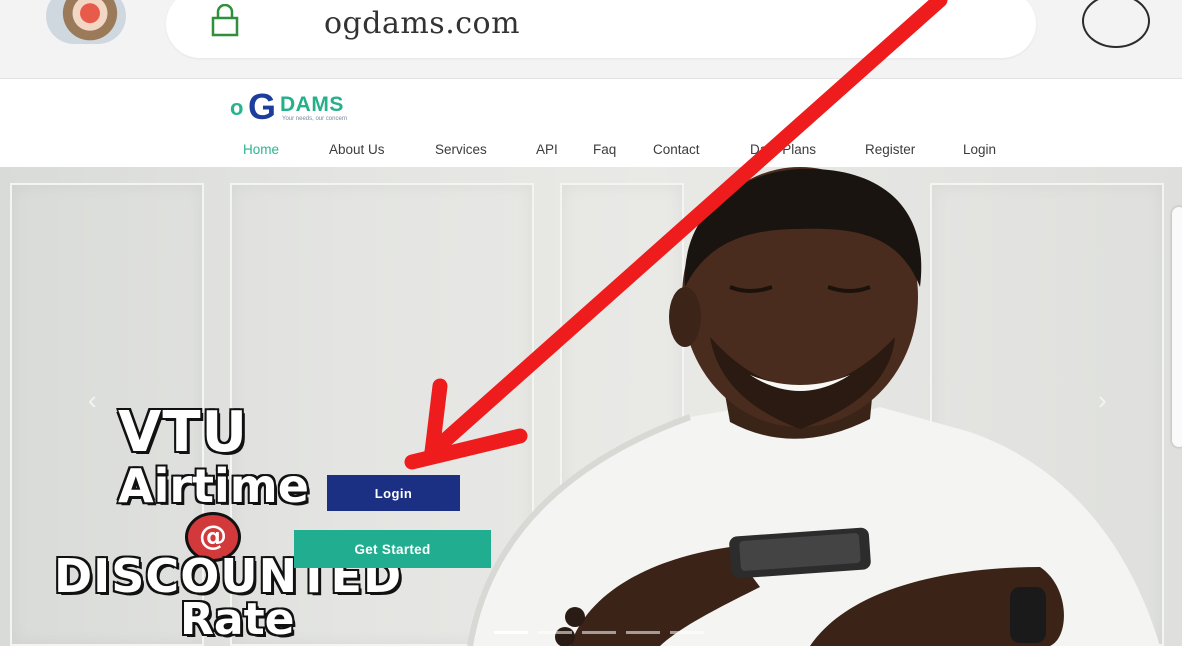 This screenshot has height=646, width=1182. What do you see at coordinates (1177, 327) in the screenshot?
I see `page-scrollbar` at bounding box center [1177, 327].